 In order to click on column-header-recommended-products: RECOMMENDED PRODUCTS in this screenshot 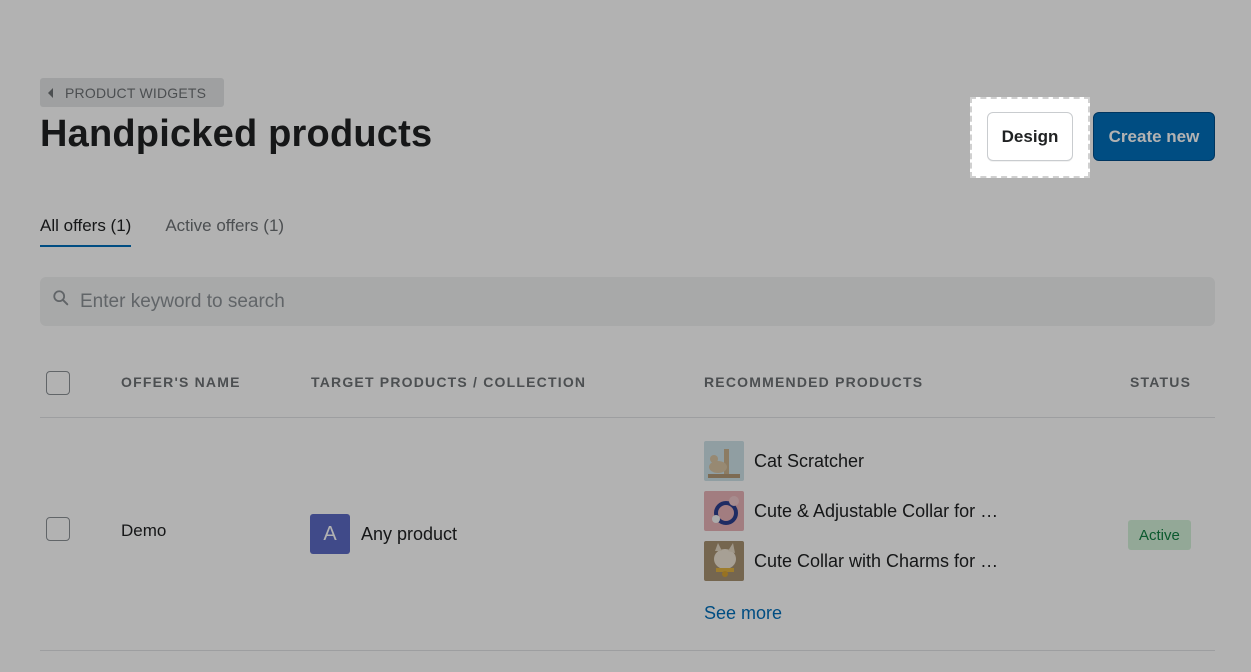, I will do `click(813, 382)`.